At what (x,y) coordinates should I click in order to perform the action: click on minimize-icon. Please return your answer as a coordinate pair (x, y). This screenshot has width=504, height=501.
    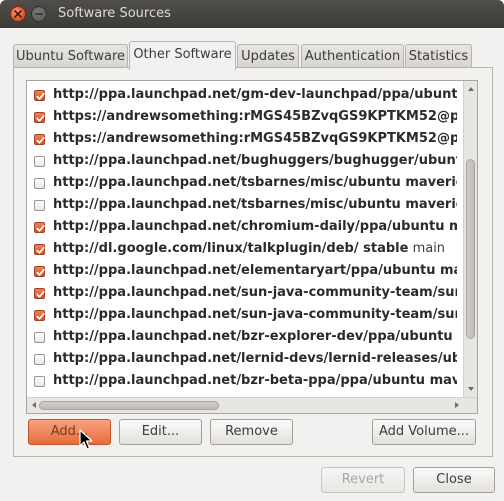
    Looking at the image, I should click on (39, 14).